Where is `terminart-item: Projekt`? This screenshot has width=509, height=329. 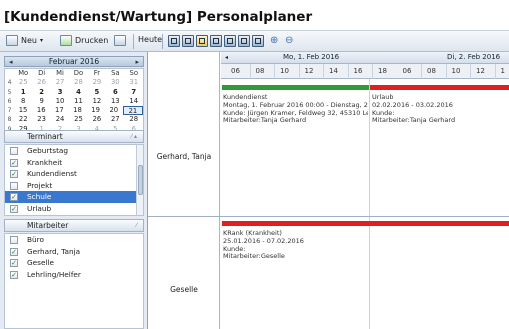
terminart-item: Projekt is located at coordinates (74, 186).